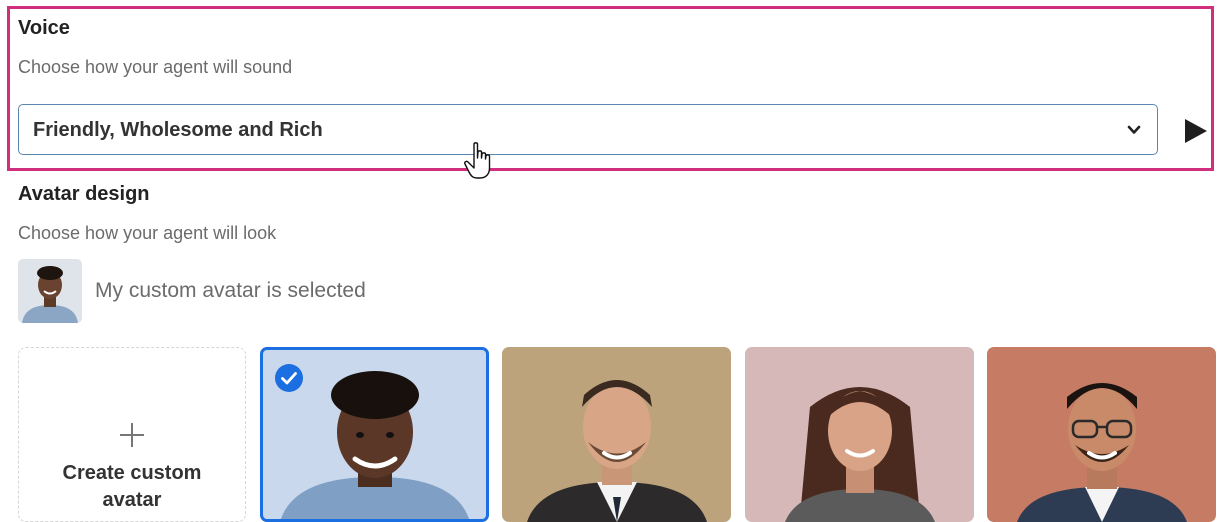 The width and height of the screenshot is (1218, 522). Describe the element at coordinates (50, 291) in the screenshot. I see `selected-avatar-thumbnail` at that location.